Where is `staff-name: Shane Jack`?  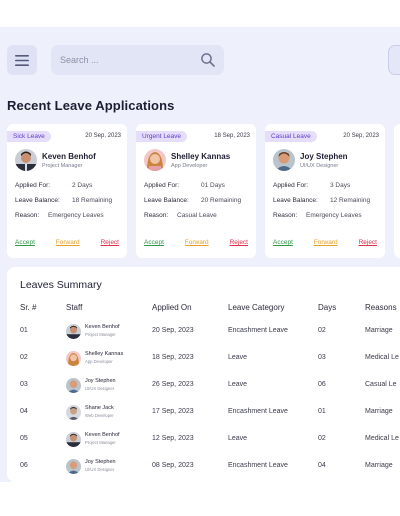 staff-name: Shane Jack is located at coordinates (99, 408).